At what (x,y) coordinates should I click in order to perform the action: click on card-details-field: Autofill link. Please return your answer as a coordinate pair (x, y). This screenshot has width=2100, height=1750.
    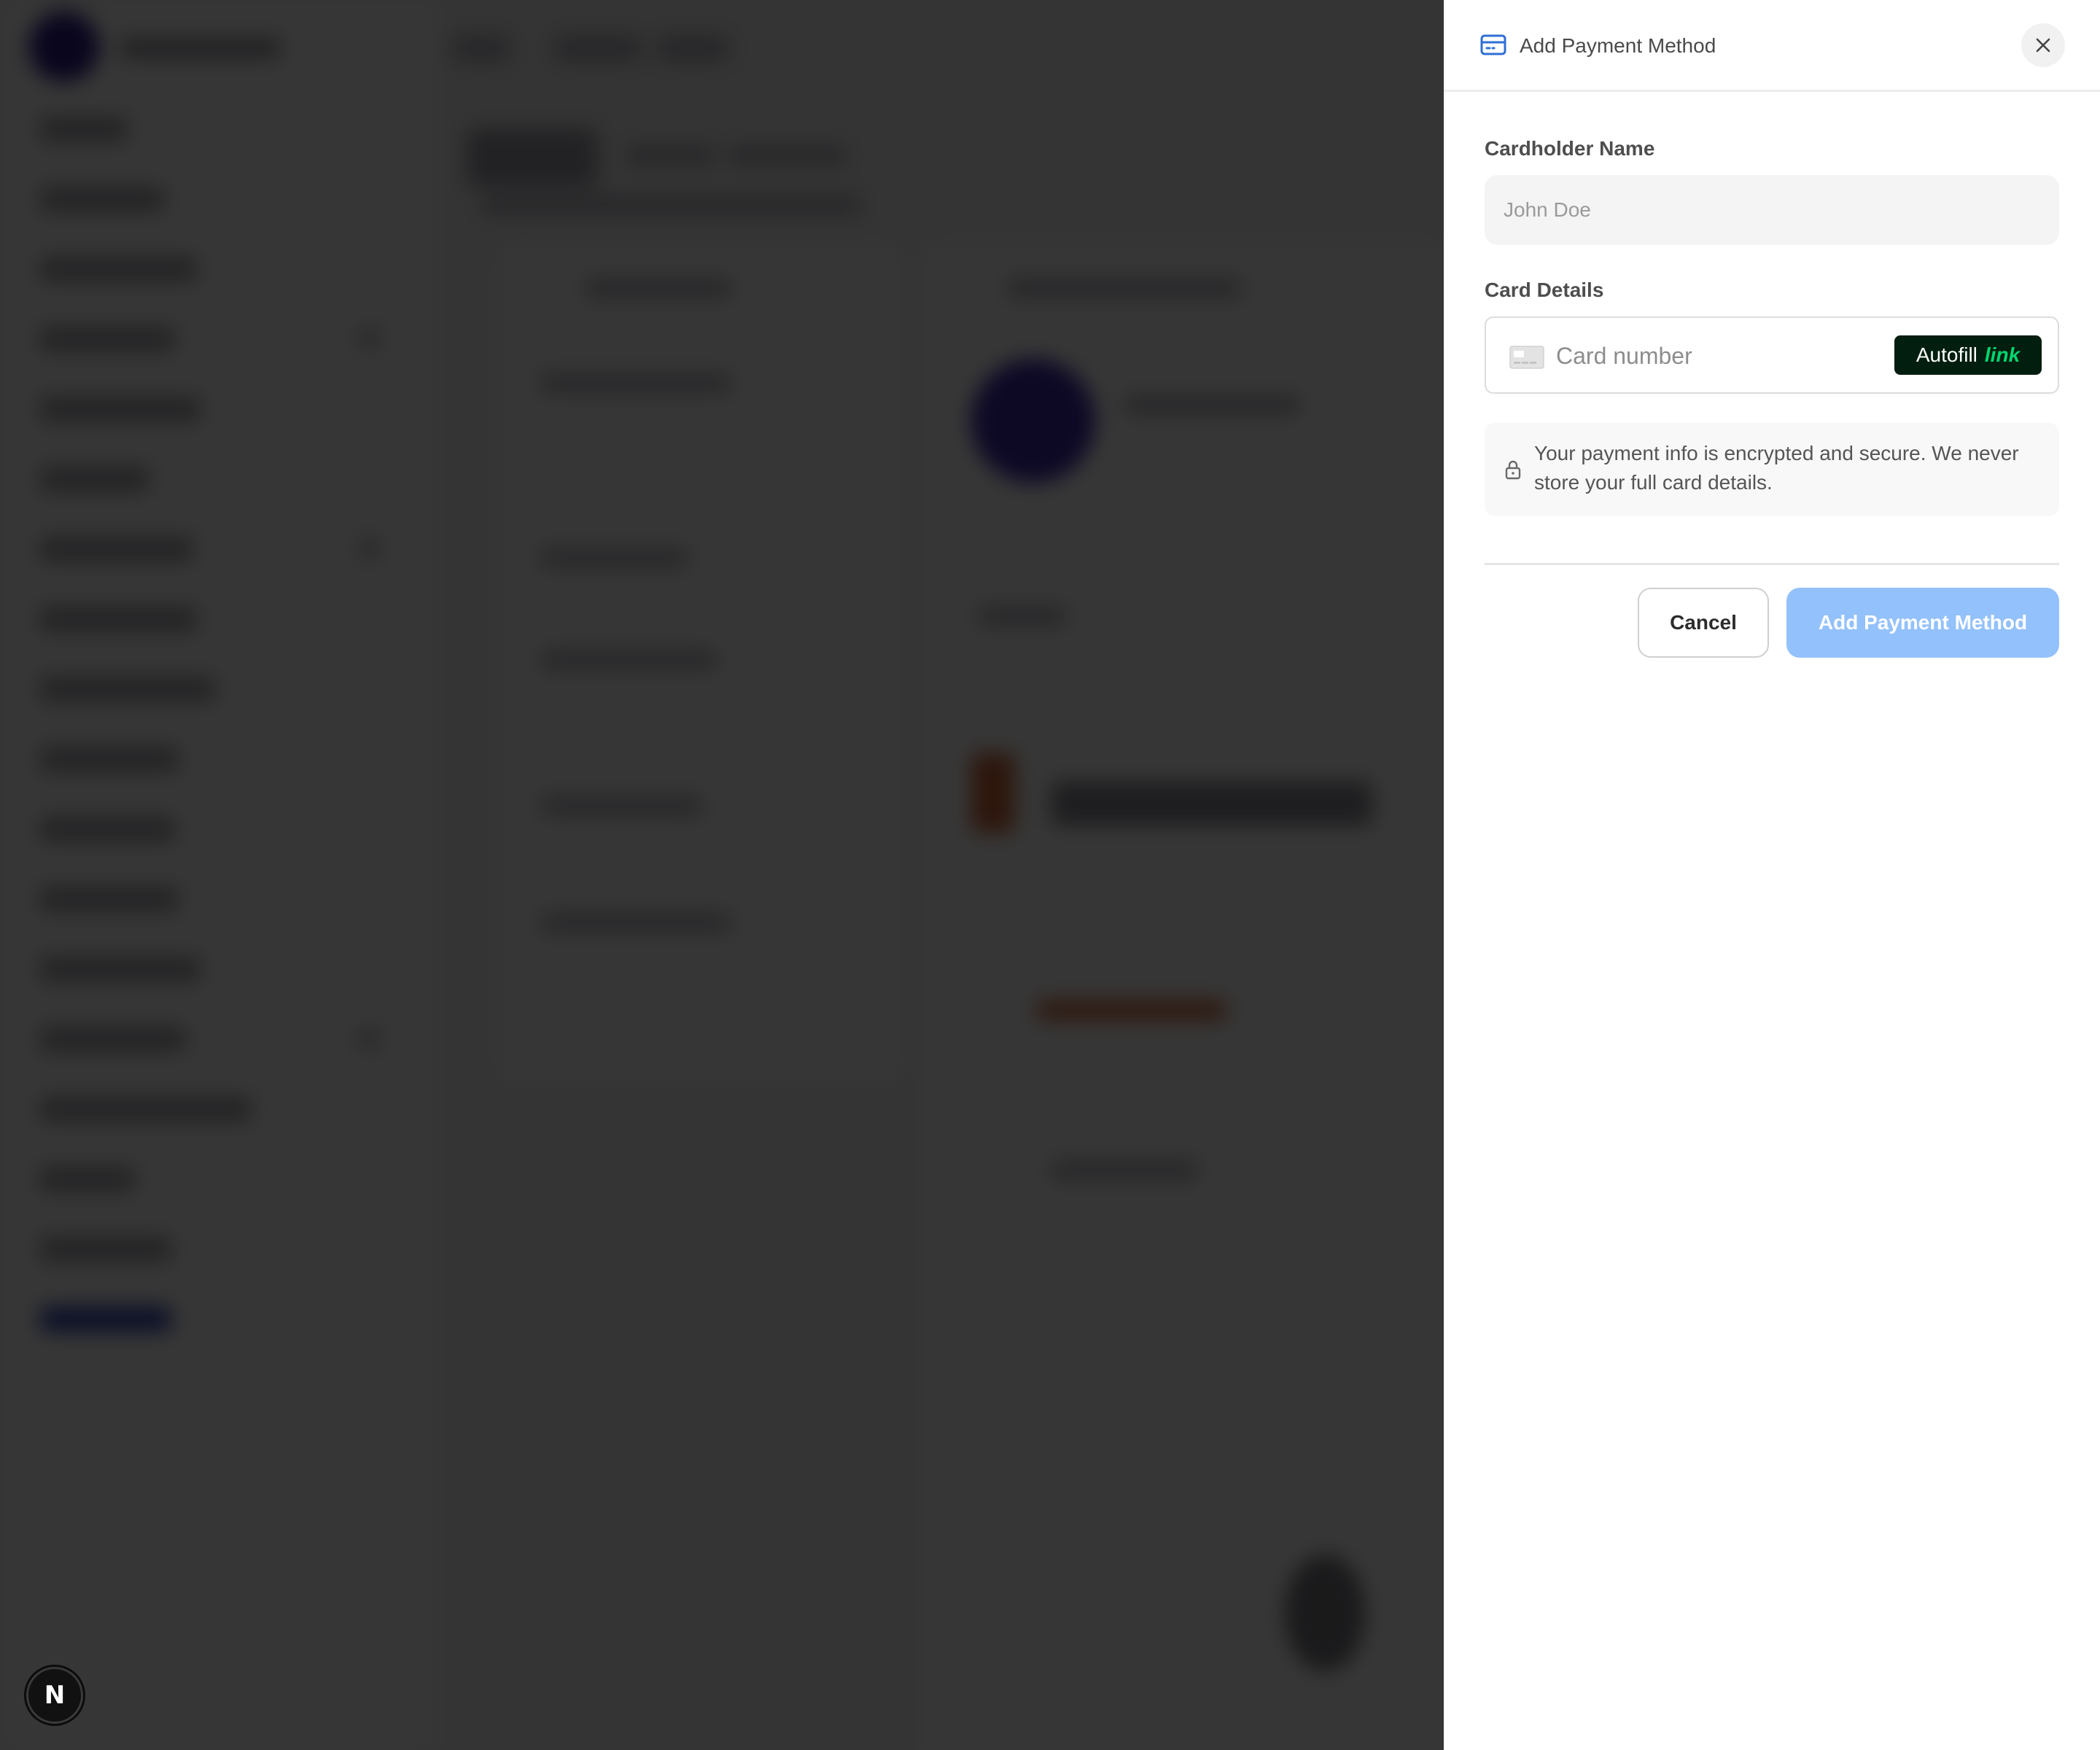
    Looking at the image, I should click on (1772, 355).